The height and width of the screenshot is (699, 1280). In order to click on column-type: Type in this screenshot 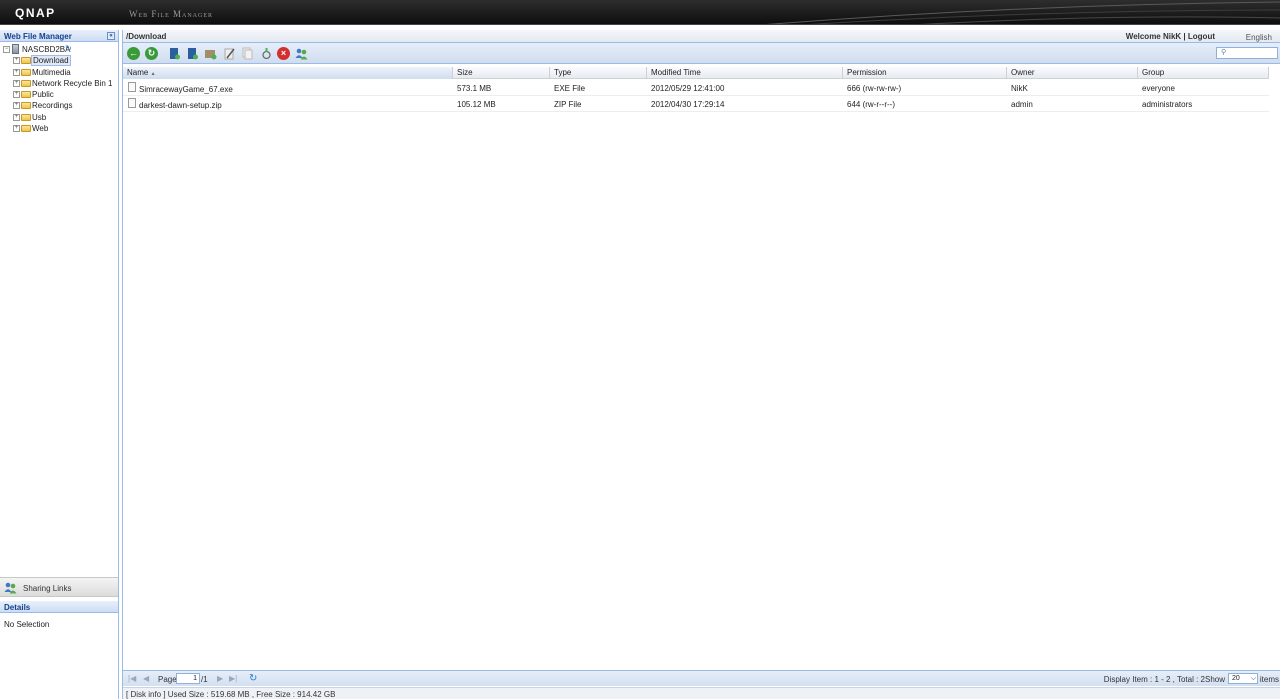, I will do `click(598, 73)`.